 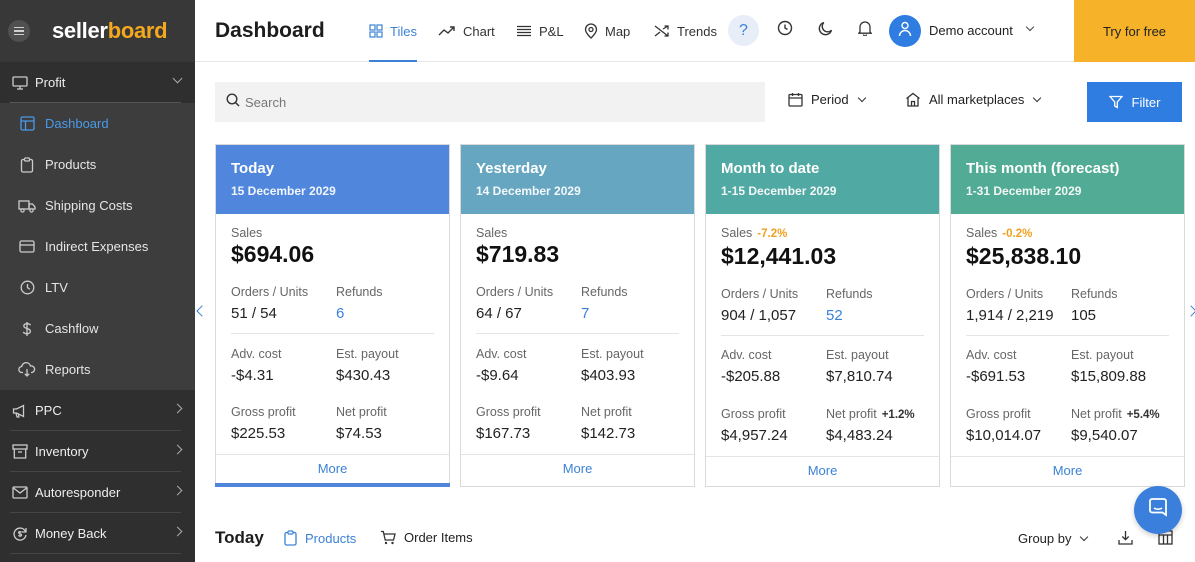 I want to click on map-pin-icon, so click(x=591, y=31).